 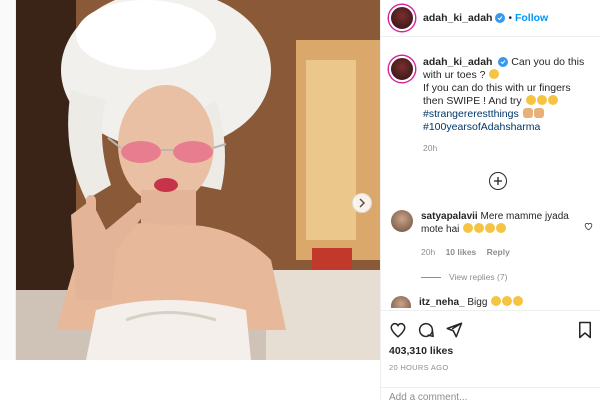 I want to click on load-more-icon, so click(x=498, y=181).